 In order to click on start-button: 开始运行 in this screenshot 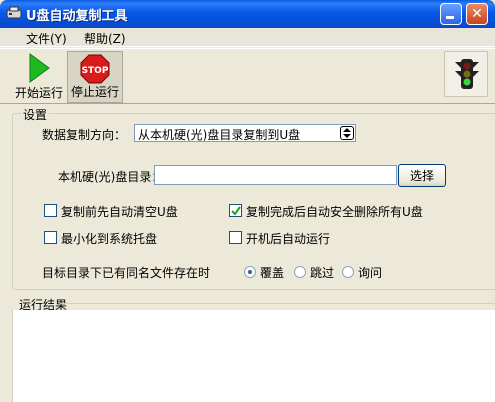, I will do `click(39, 77)`.